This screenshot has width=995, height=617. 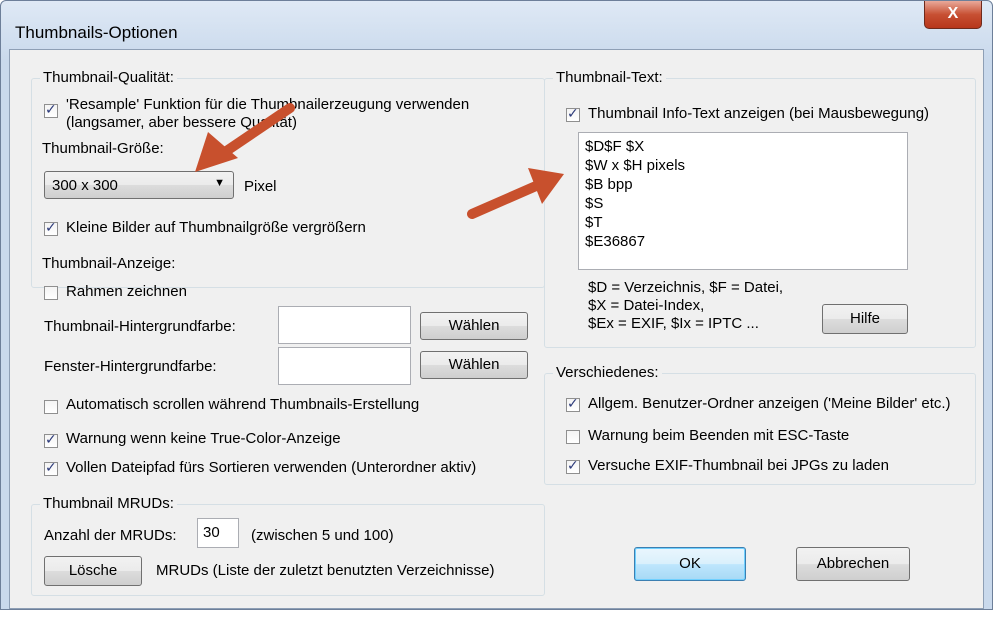 What do you see at coordinates (379, 161) in the screenshot?
I see `annotation-arrows` at bounding box center [379, 161].